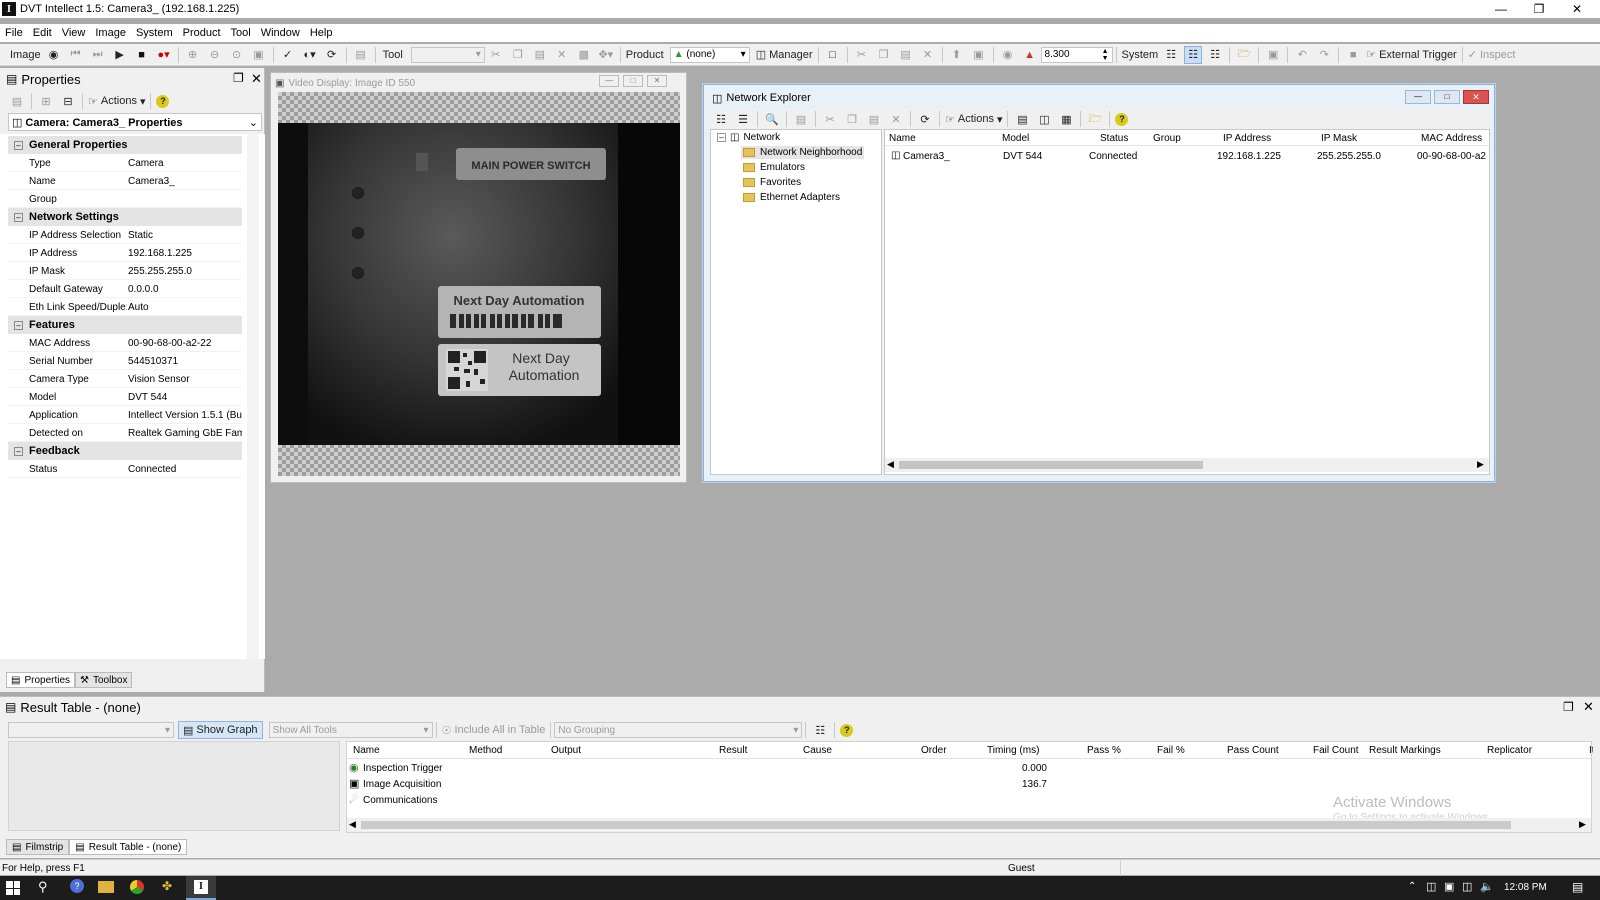  I want to click on property-row: Default Gateway 0.0.0.0, so click(125, 289).